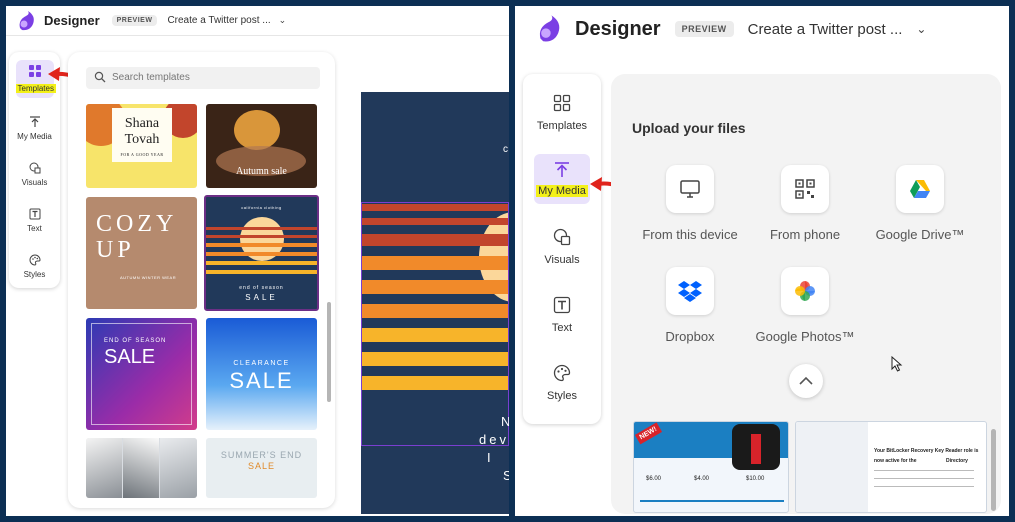 This screenshot has height=522, width=1015. Describe the element at coordinates (142, 123) in the screenshot. I see `shana-line1: Shana` at that location.